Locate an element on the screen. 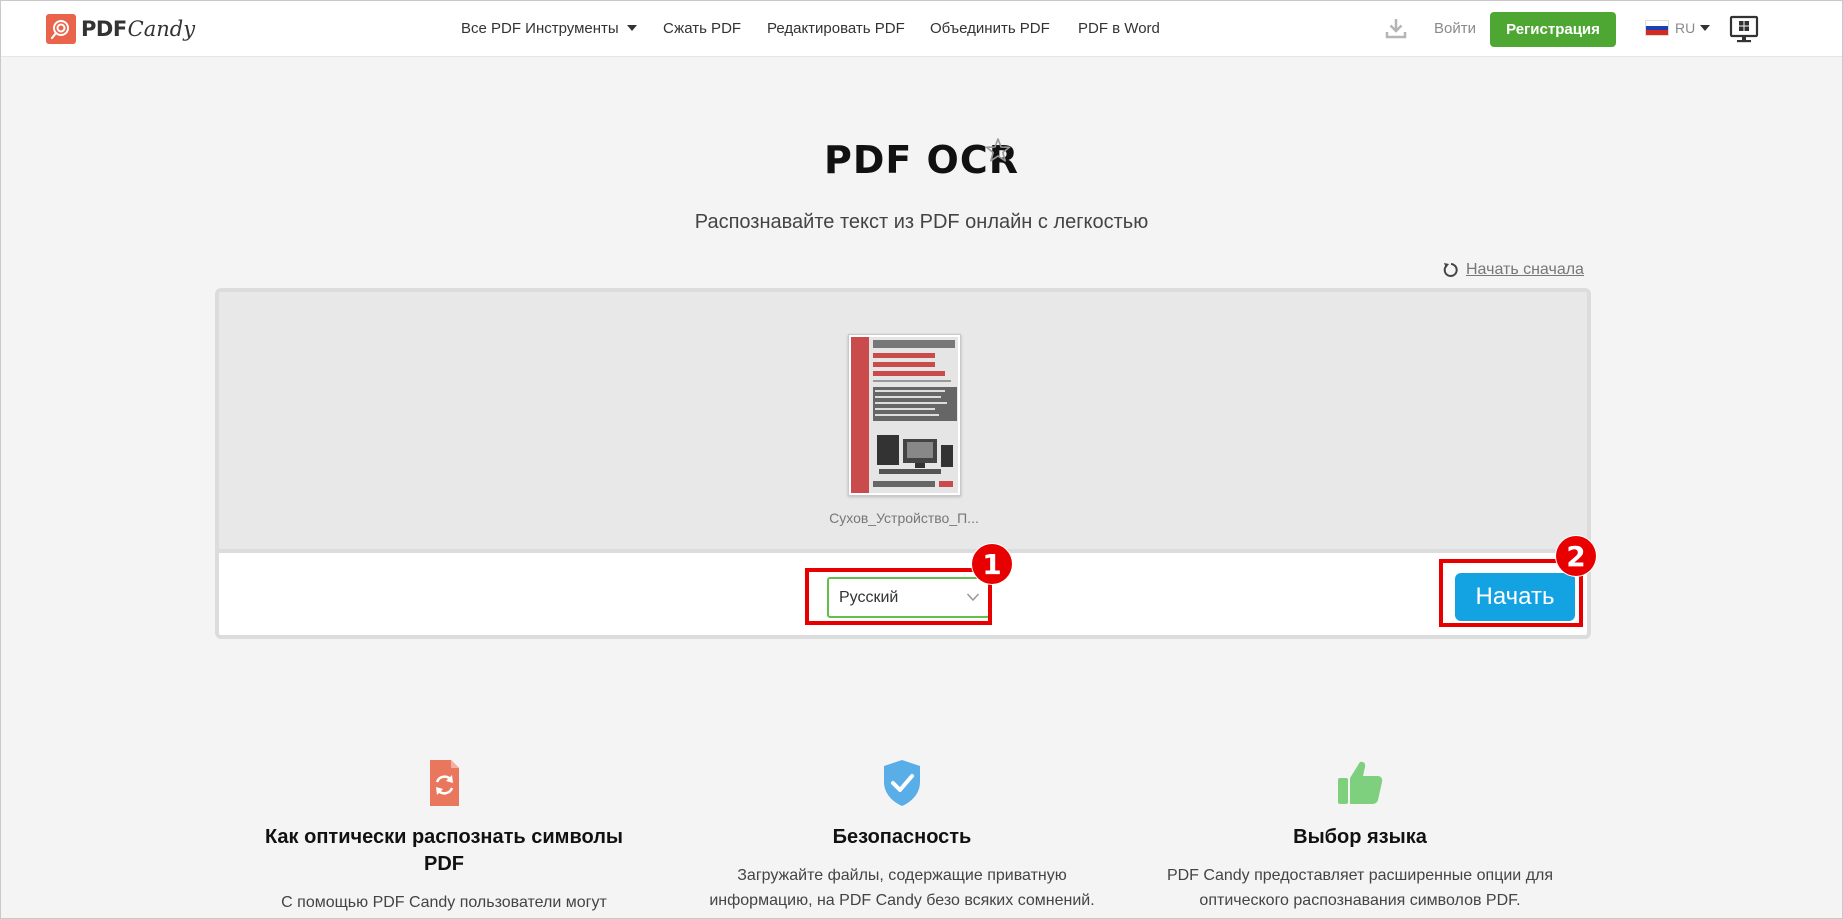  favorite-star-icon is located at coordinates (998, 150).